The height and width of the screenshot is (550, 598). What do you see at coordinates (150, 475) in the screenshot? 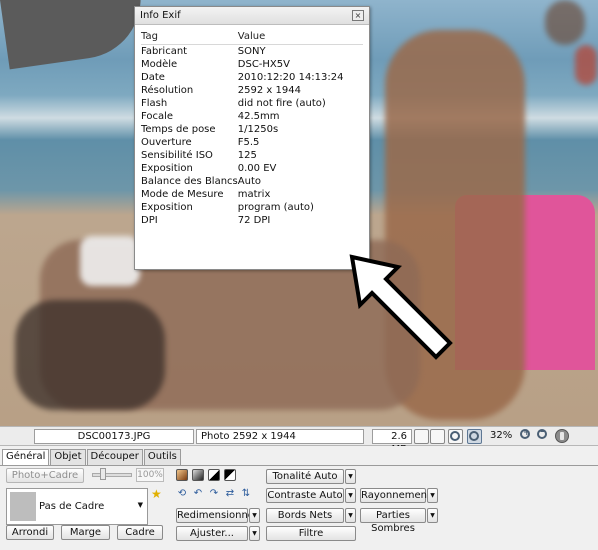
I see `frame-percent-field: 100%` at bounding box center [150, 475].